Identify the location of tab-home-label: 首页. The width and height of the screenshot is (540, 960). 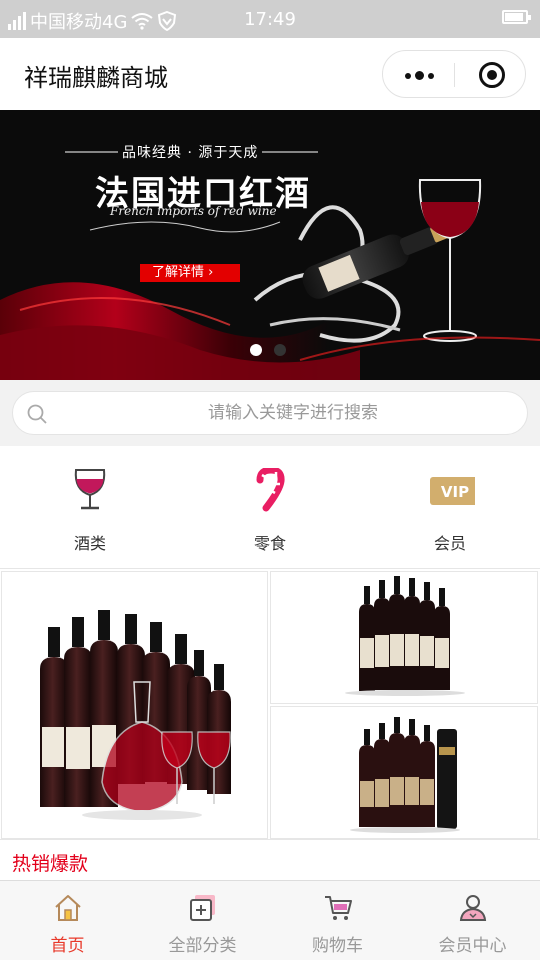
(67, 946).